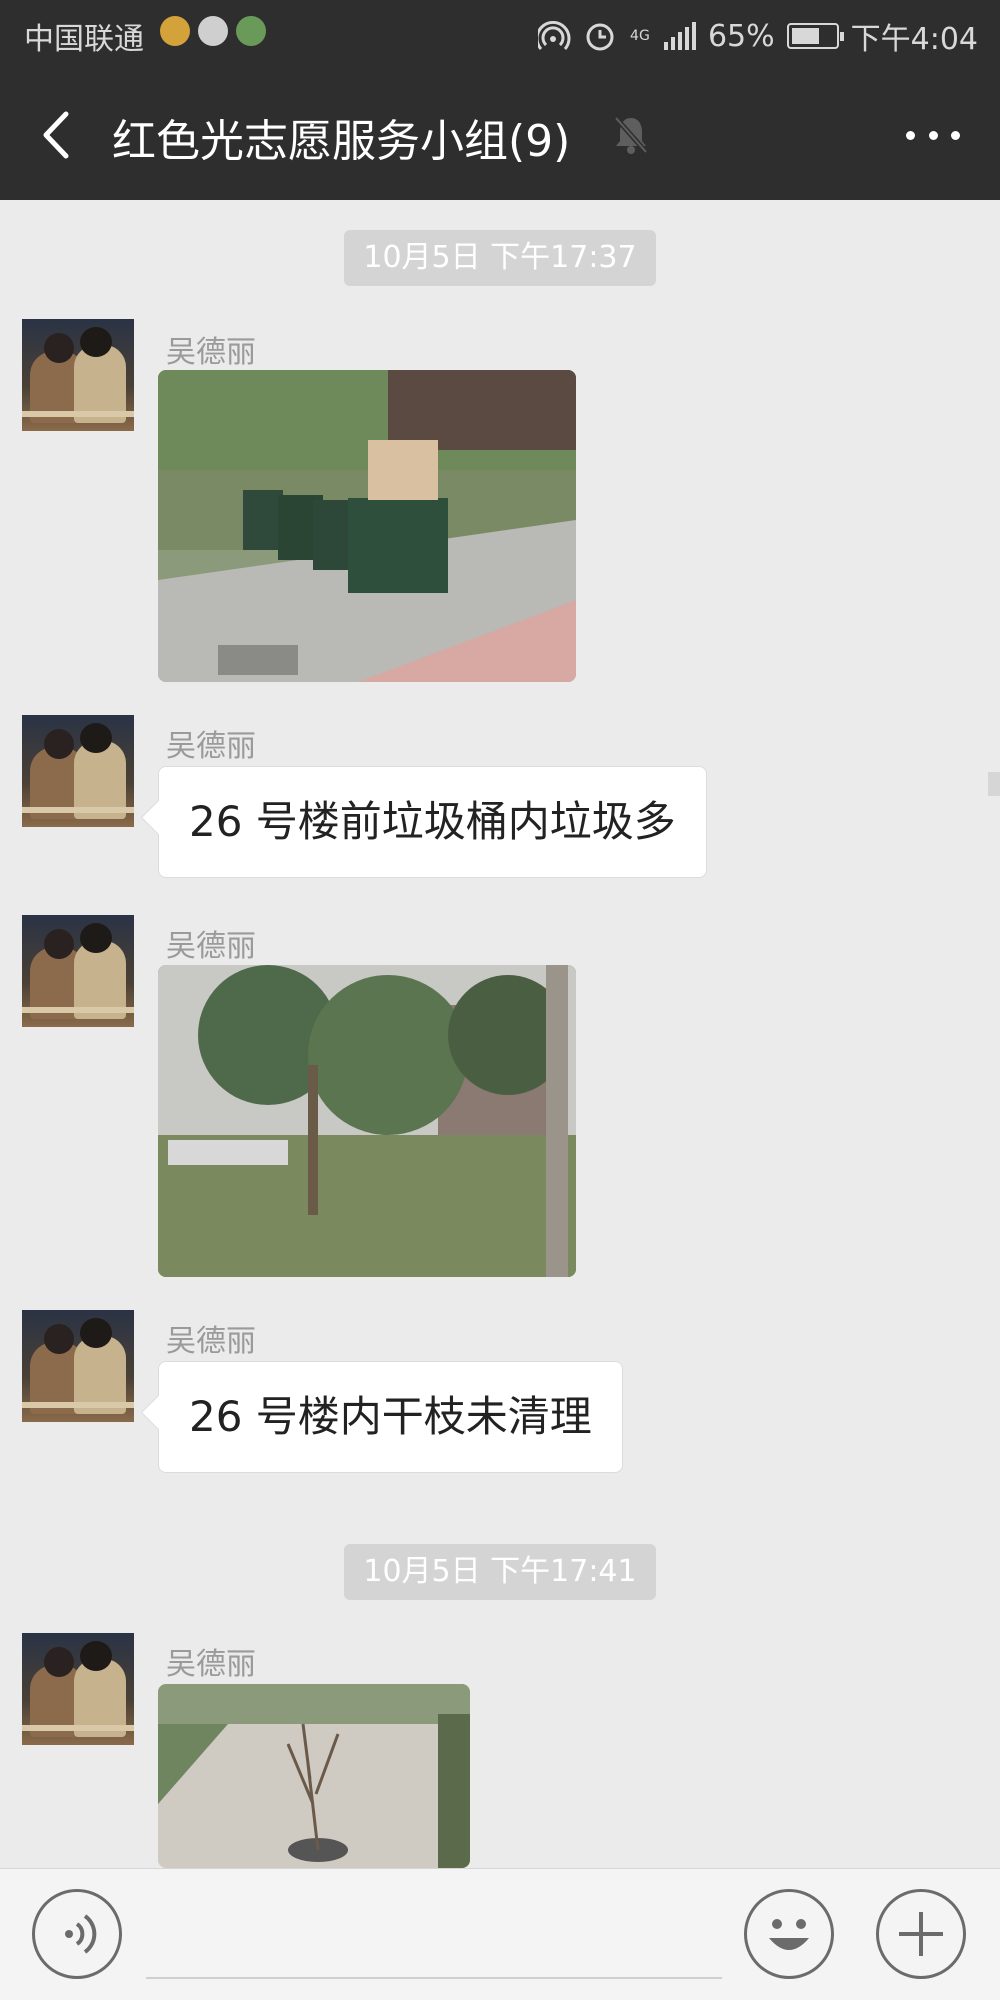  Describe the element at coordinates (57, 135) in the screenshot. I see `back-arrow-icon` at that location.